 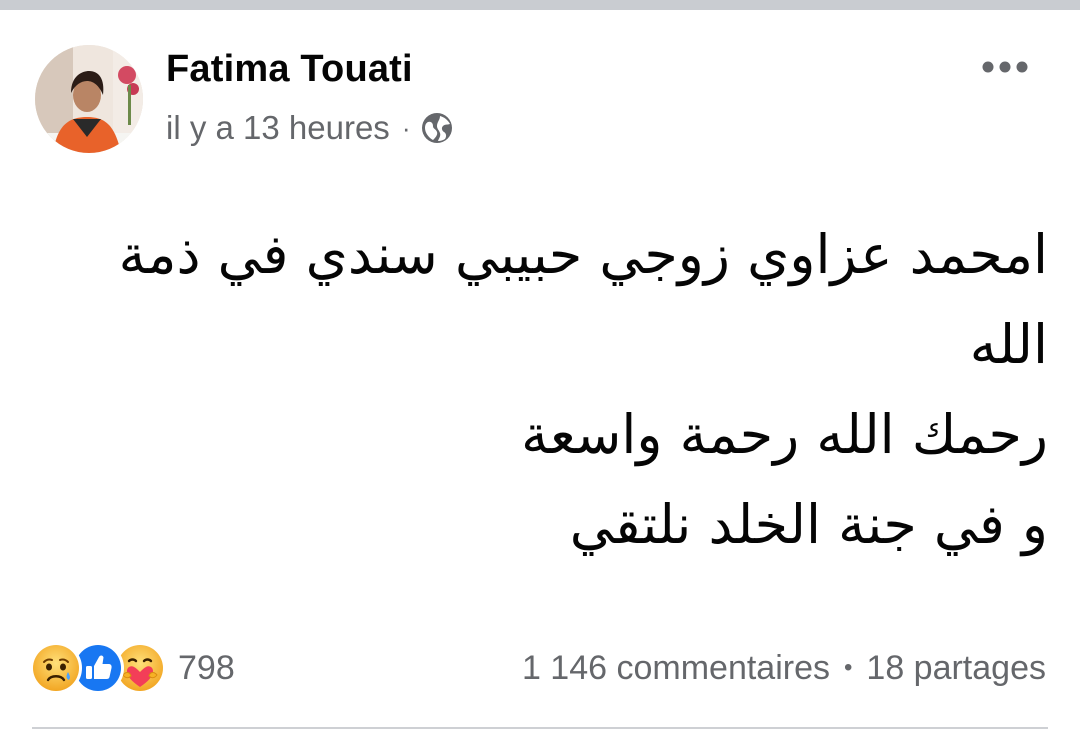 I want to click on divider, so click(x=540, y=728).